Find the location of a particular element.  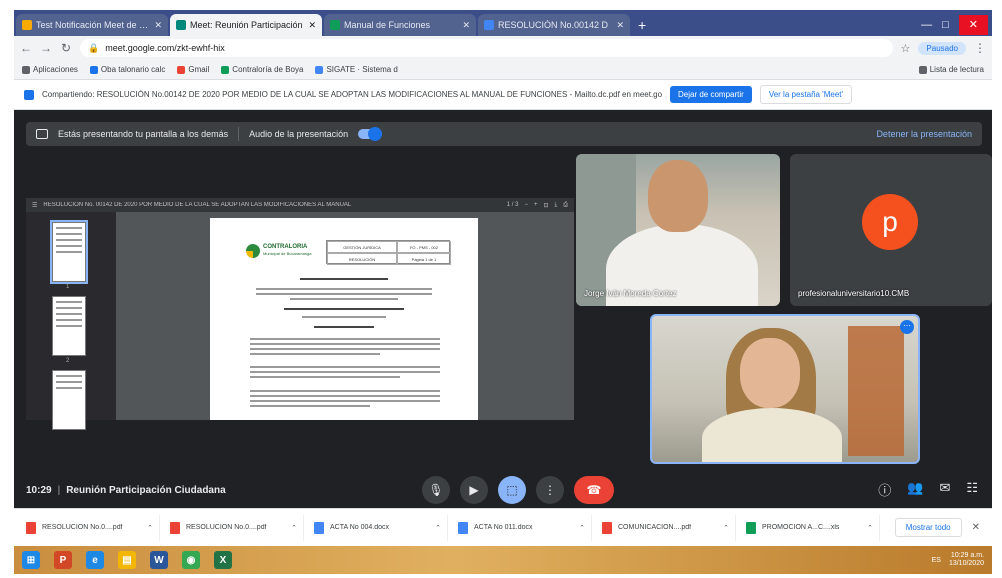

download-item: PROMOCIÓN A...C....xls ⌃ is located at coordinates (810, 527).